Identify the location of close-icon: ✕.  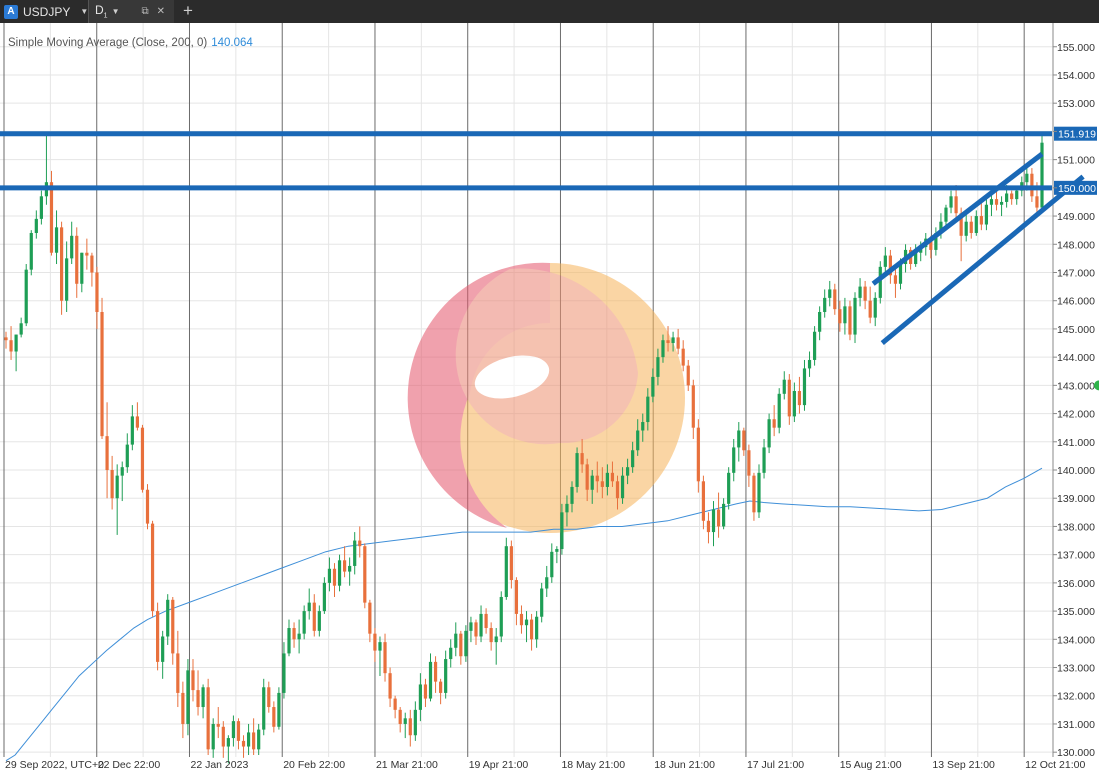
(161, 11).